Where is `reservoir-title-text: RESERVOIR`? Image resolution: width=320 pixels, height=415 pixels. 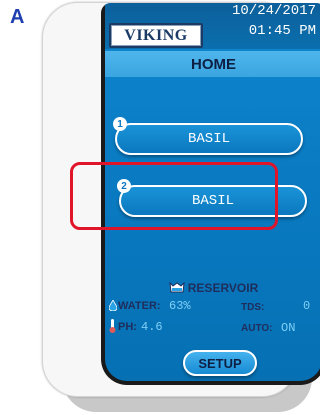
reservoir-title-text: RESERVOIR is located at coordinates (223, 288).